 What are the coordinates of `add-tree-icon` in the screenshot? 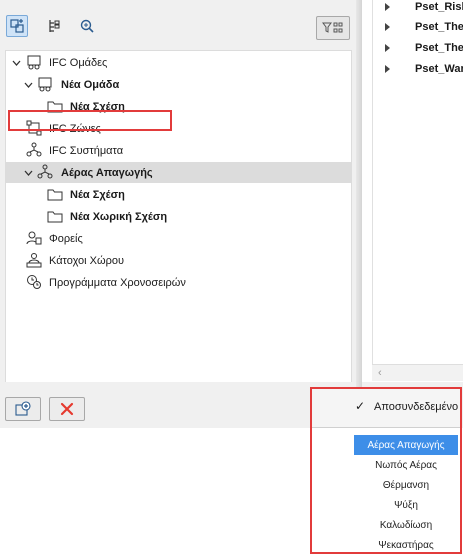 It's located at (17, 26).